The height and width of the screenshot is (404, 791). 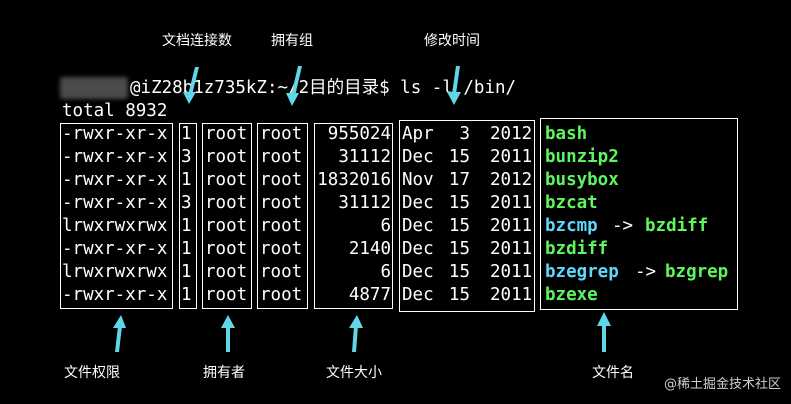 I want to click on watermark: @稀土掘金技术社区, so click(x=722, y=384).